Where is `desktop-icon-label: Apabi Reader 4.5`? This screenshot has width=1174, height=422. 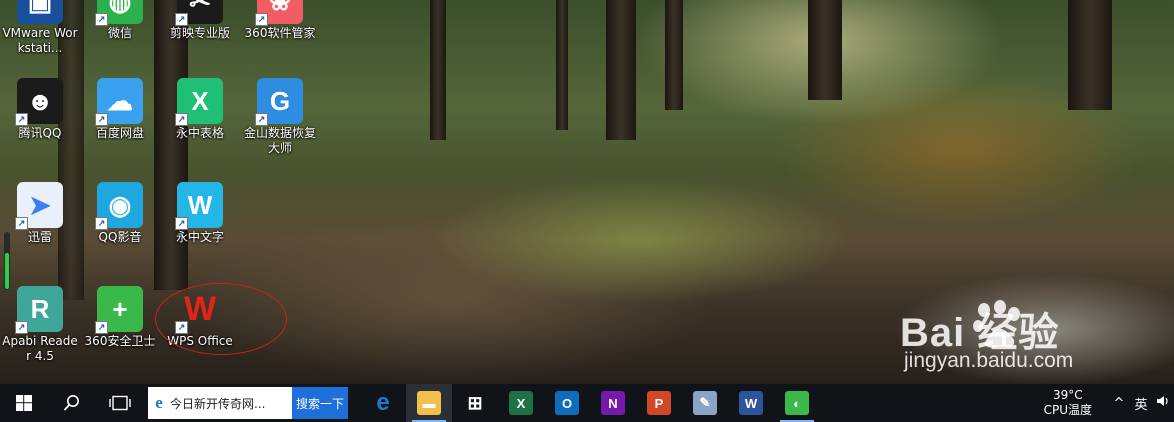 desktop-icon-label: Apabi Reader 4.5 is located at coordinates (40, 348).